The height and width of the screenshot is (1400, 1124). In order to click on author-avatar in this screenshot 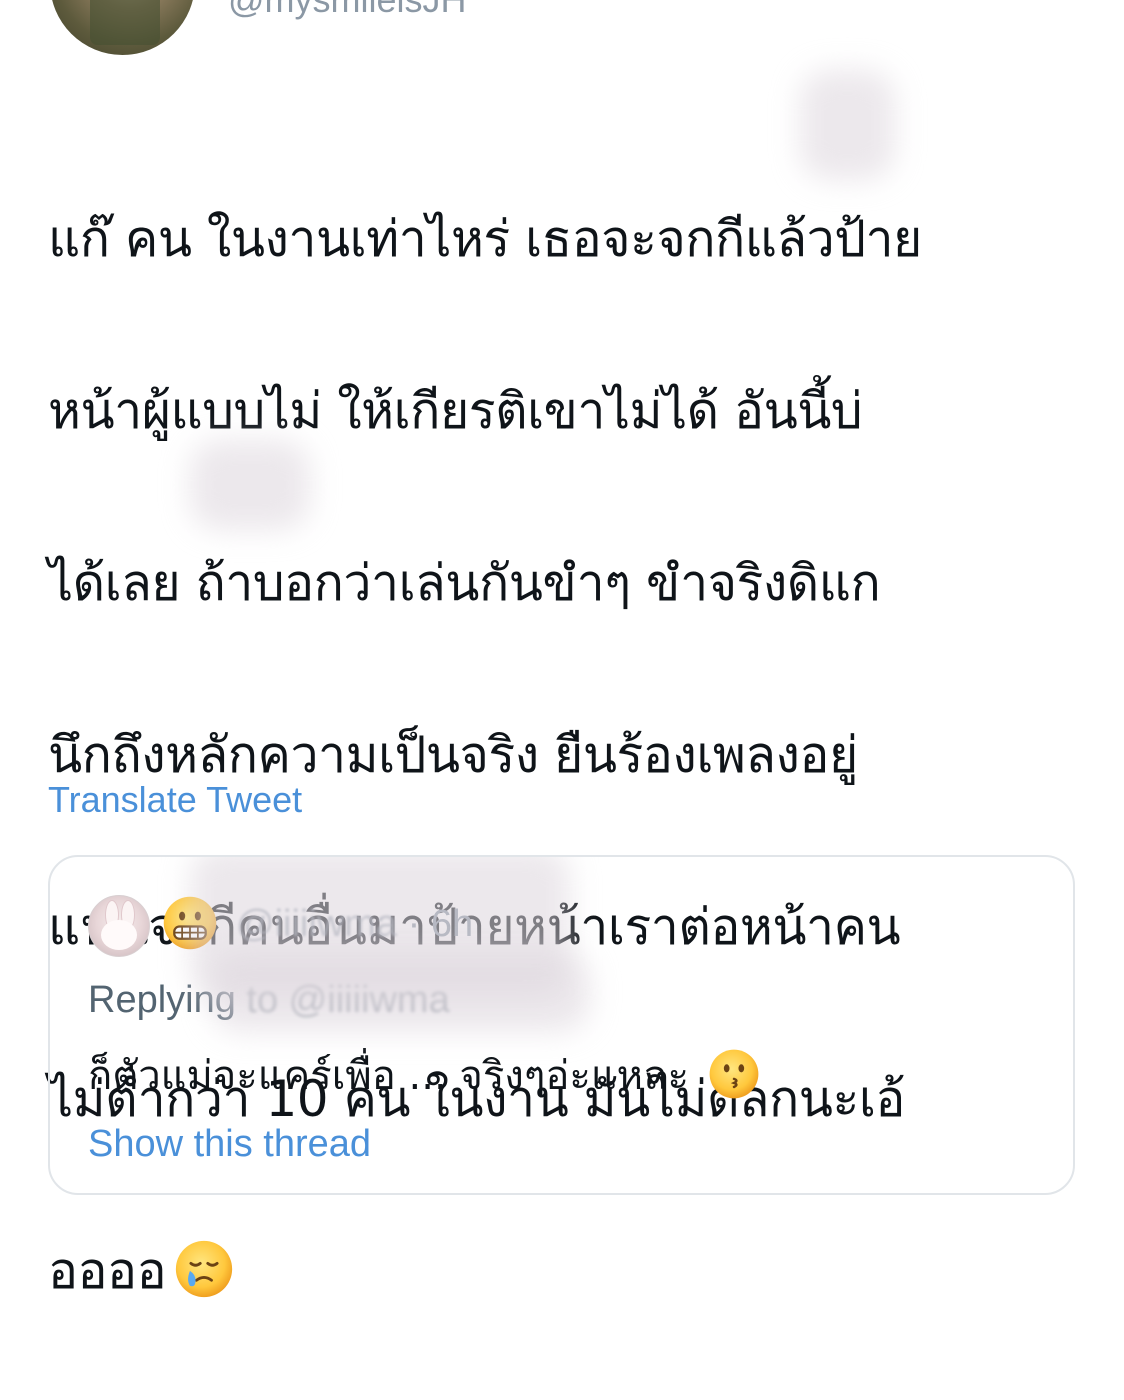, I will do `click(122, 27)`.